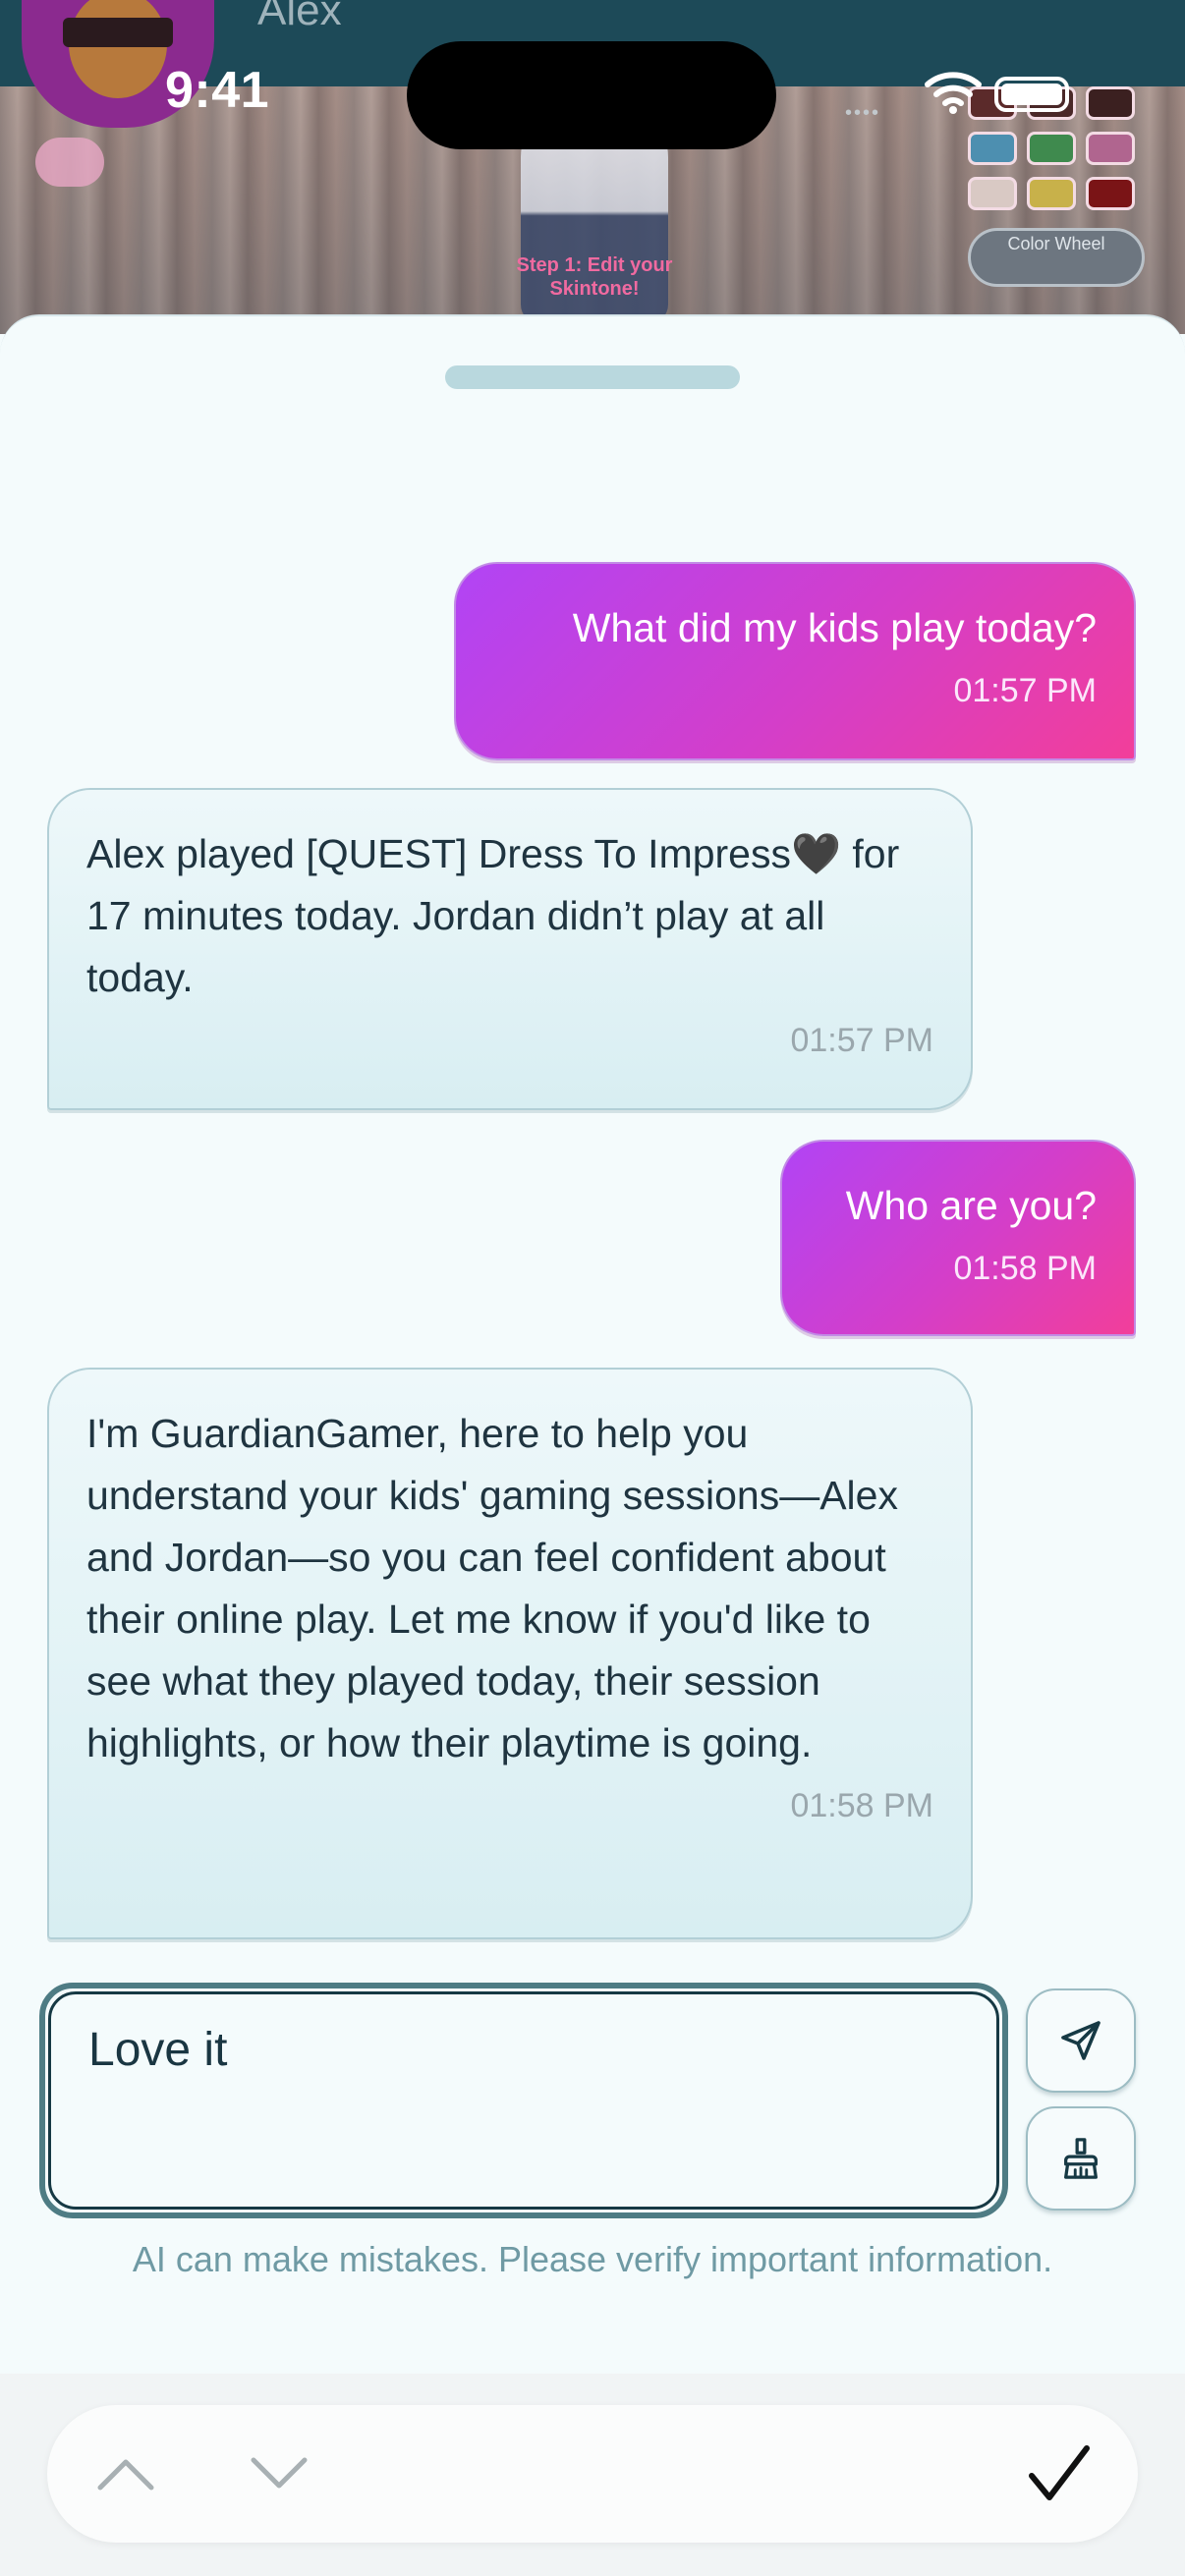  I want to click on done-button, so click(1060, 2474).